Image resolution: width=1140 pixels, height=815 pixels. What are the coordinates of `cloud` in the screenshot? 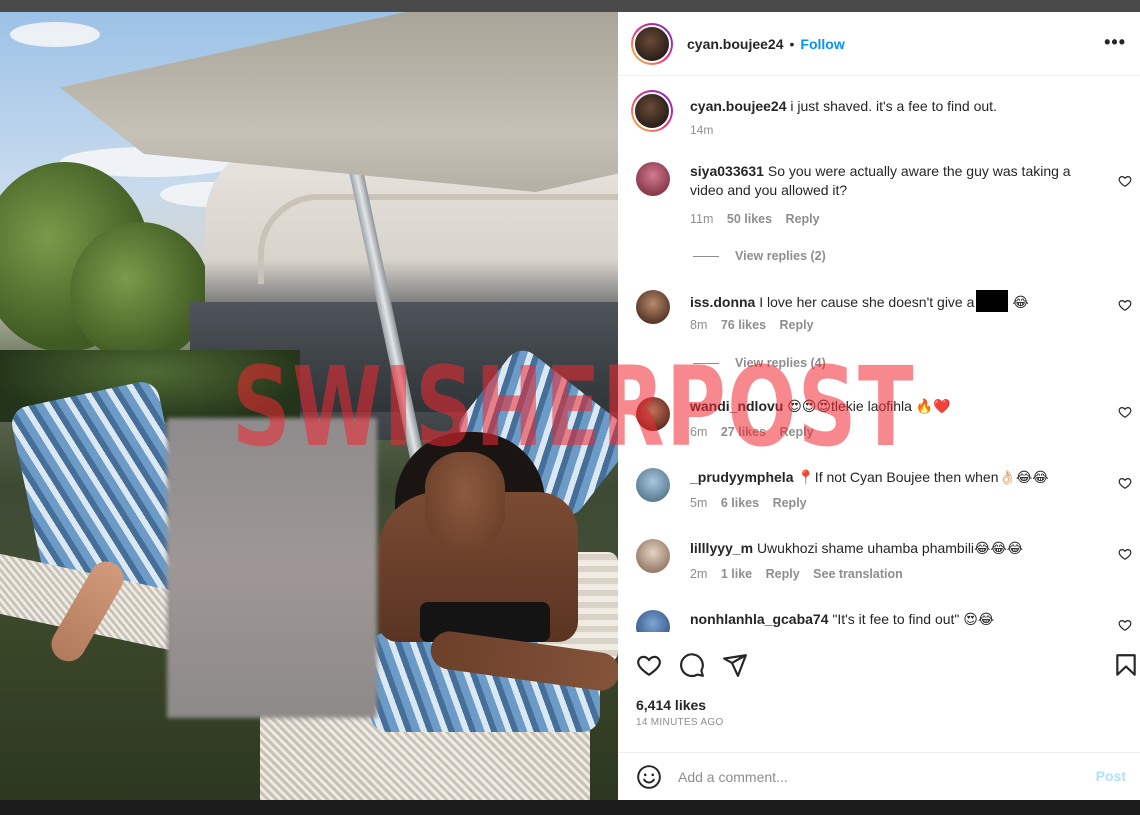 It's located at (55, 34).